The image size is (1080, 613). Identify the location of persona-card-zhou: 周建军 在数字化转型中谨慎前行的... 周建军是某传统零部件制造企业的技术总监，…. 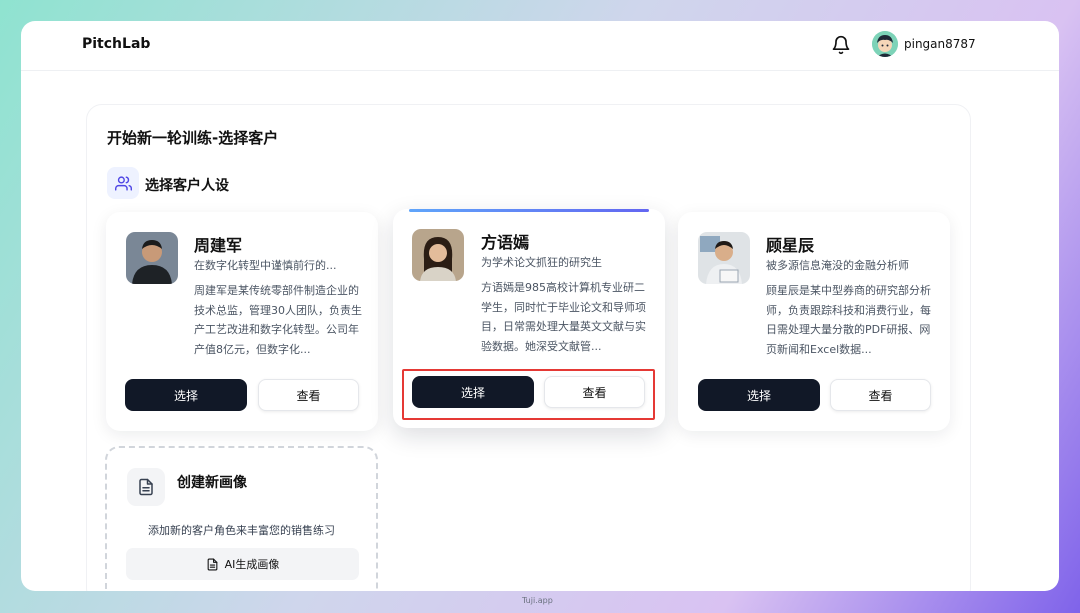
(242, 321).